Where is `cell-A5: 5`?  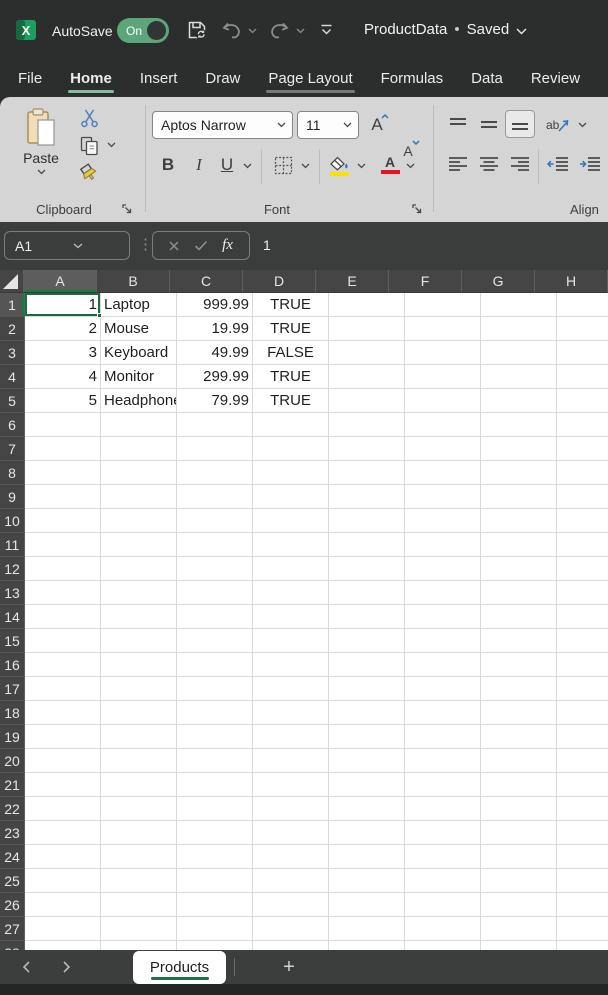 cell-A5: 5 is located at coordinates (63, 401).